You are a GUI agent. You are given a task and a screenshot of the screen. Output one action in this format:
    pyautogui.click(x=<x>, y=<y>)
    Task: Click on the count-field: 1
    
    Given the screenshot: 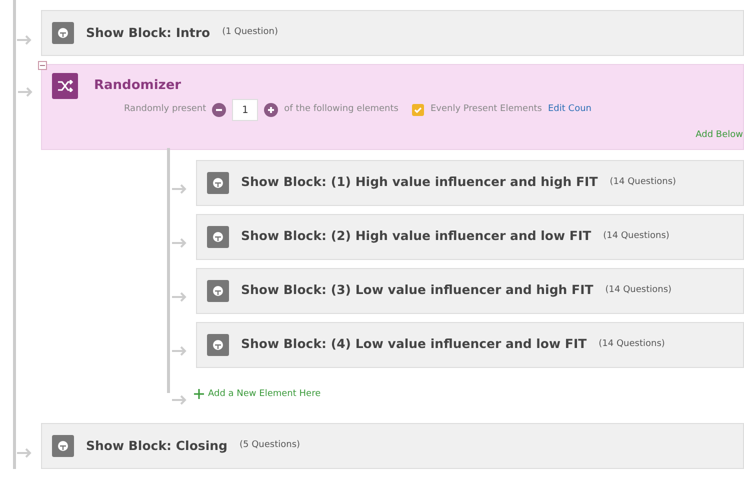 What is the action you would take?
    pyautogui.click(x=245, y=110)
    